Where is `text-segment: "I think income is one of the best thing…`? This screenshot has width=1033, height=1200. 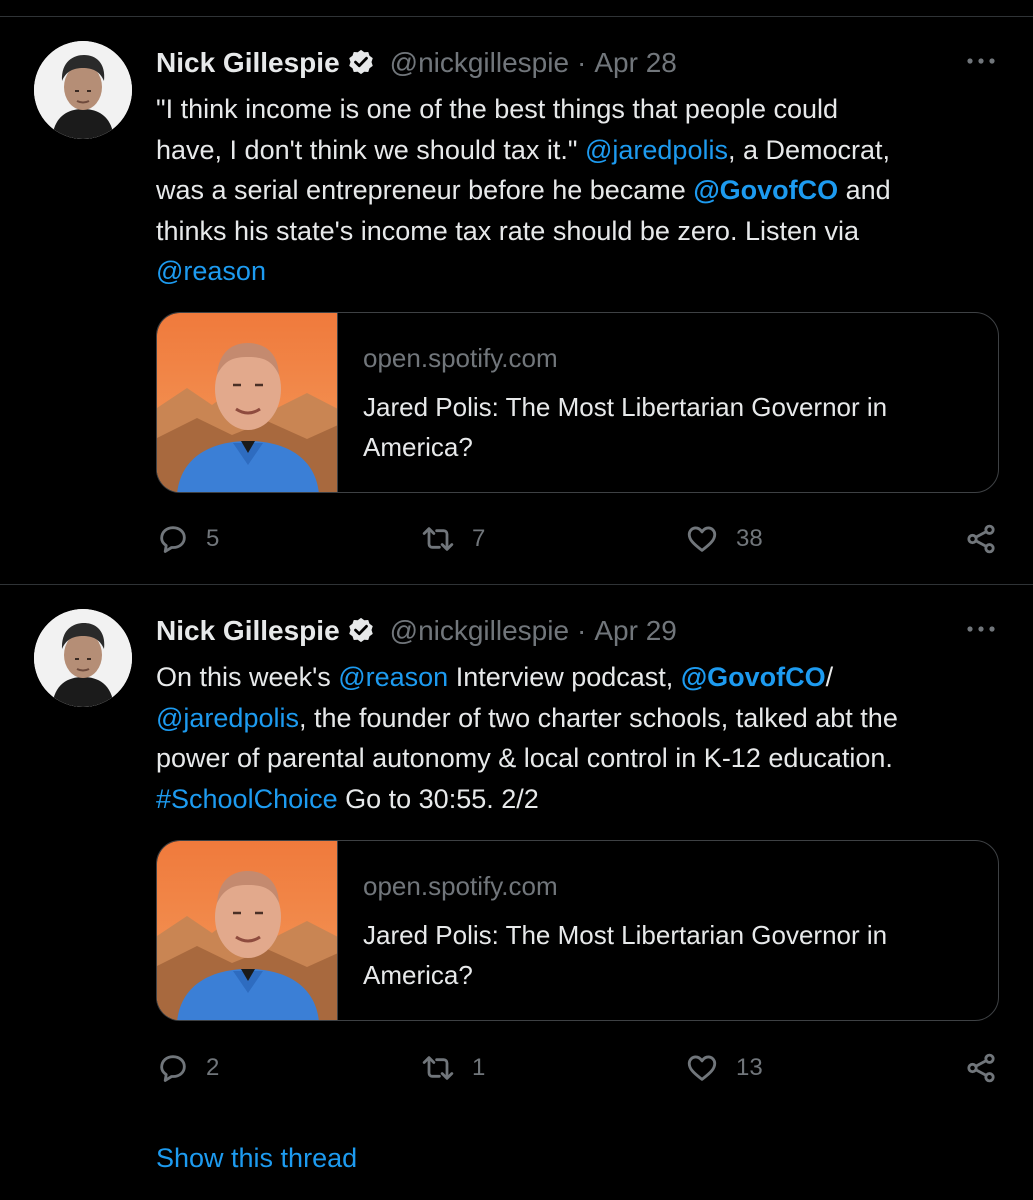
text-segment: "I think income is one of the best thing… is located at coordinates (497, 109).